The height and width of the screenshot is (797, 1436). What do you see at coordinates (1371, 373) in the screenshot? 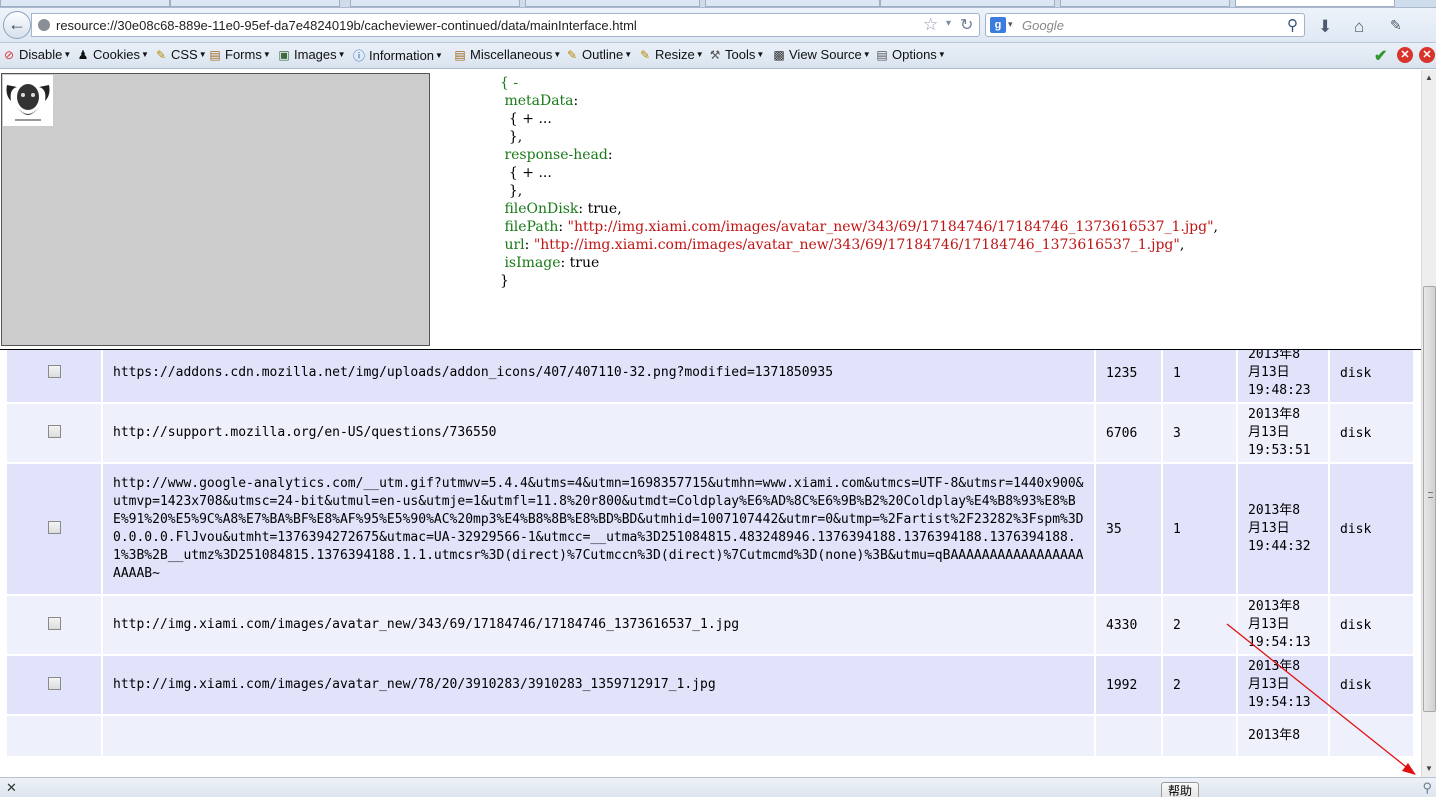
I see `location-cell: disk` at bounding box center [1371, 373].